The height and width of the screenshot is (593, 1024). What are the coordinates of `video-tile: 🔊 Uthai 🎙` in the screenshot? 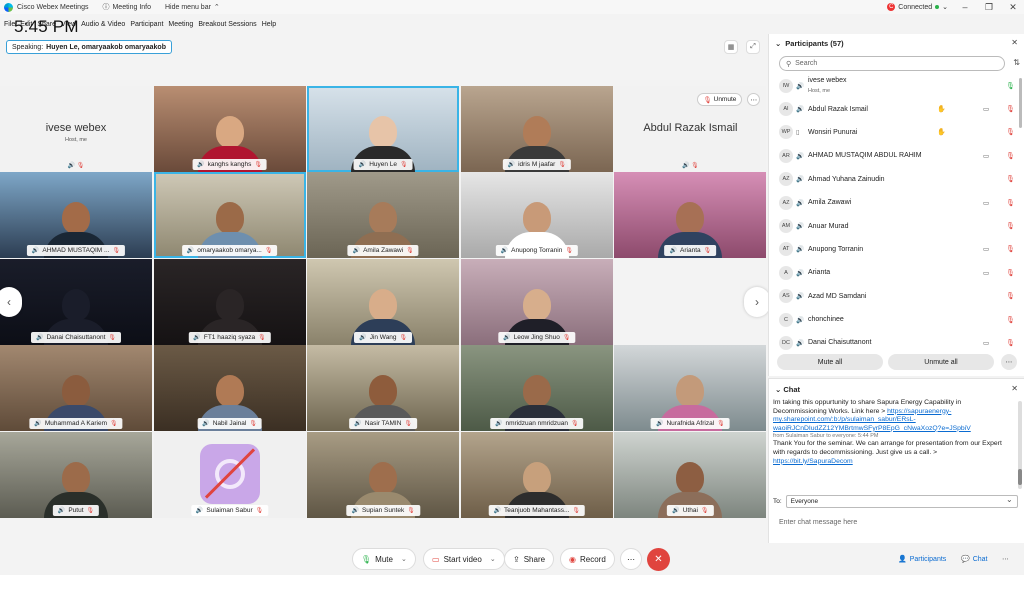 It's located at (690, 474).